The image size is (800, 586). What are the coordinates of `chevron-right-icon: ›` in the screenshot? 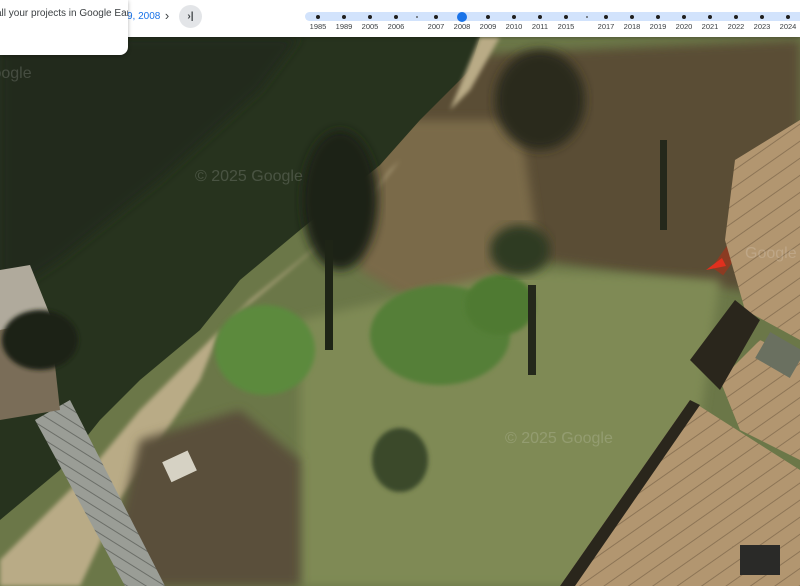 It's located at (167, 15).